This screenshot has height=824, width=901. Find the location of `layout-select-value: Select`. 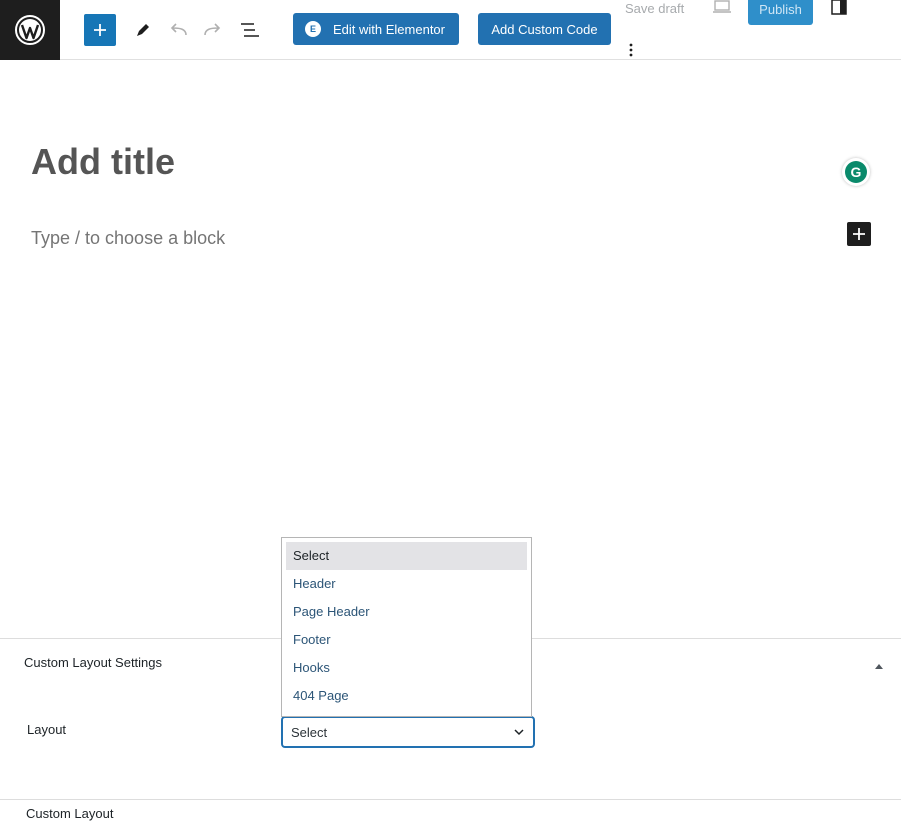

layout-select-value: Select is located at coordinates (309, 732).